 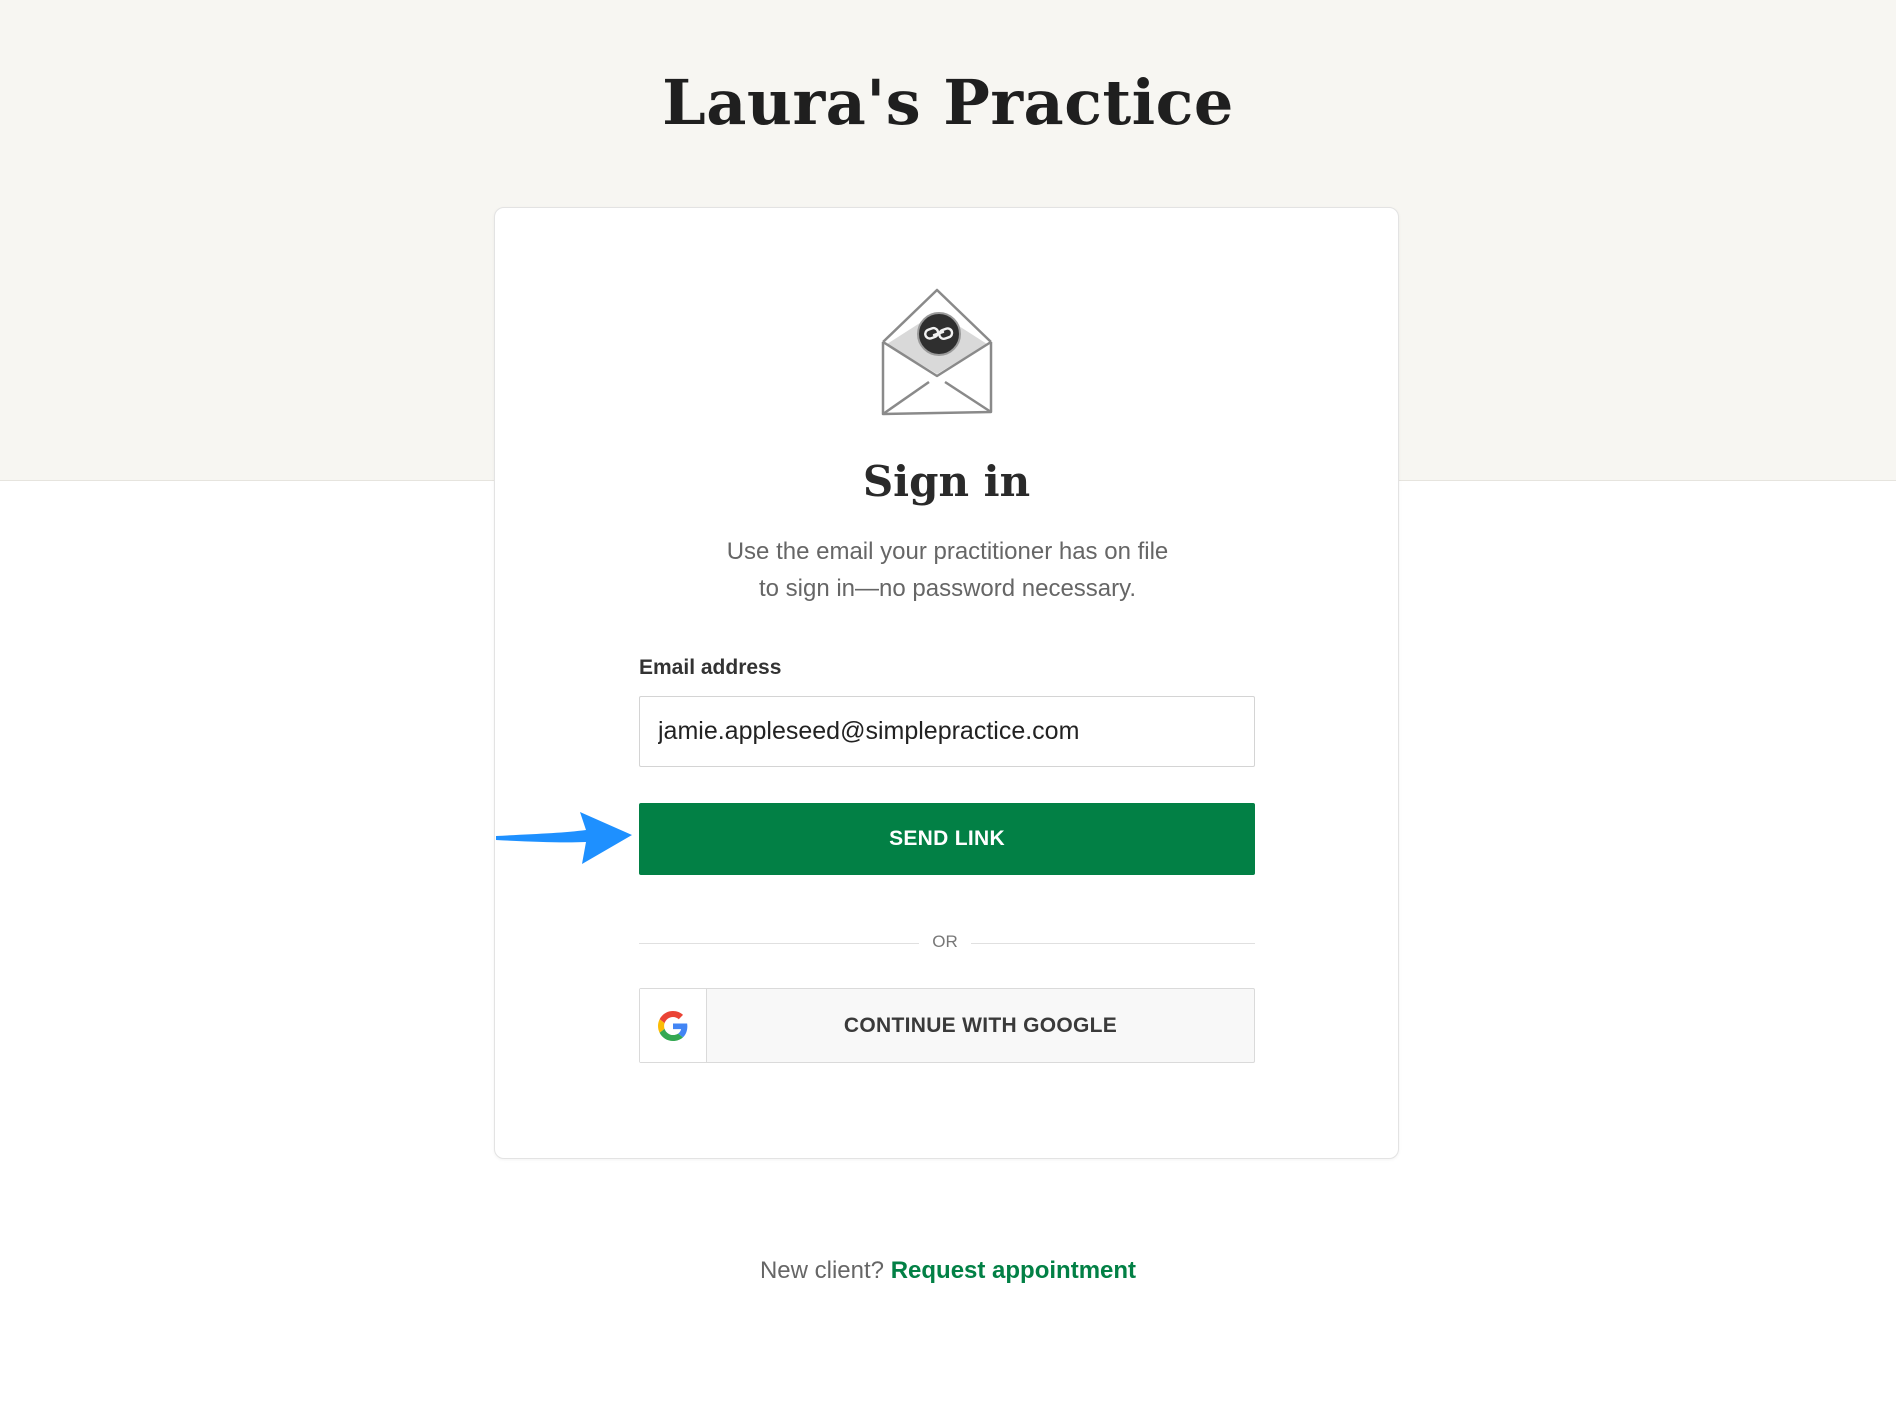 I want to click on sign-in-heading: Sign in, so click(x=946, y=481).